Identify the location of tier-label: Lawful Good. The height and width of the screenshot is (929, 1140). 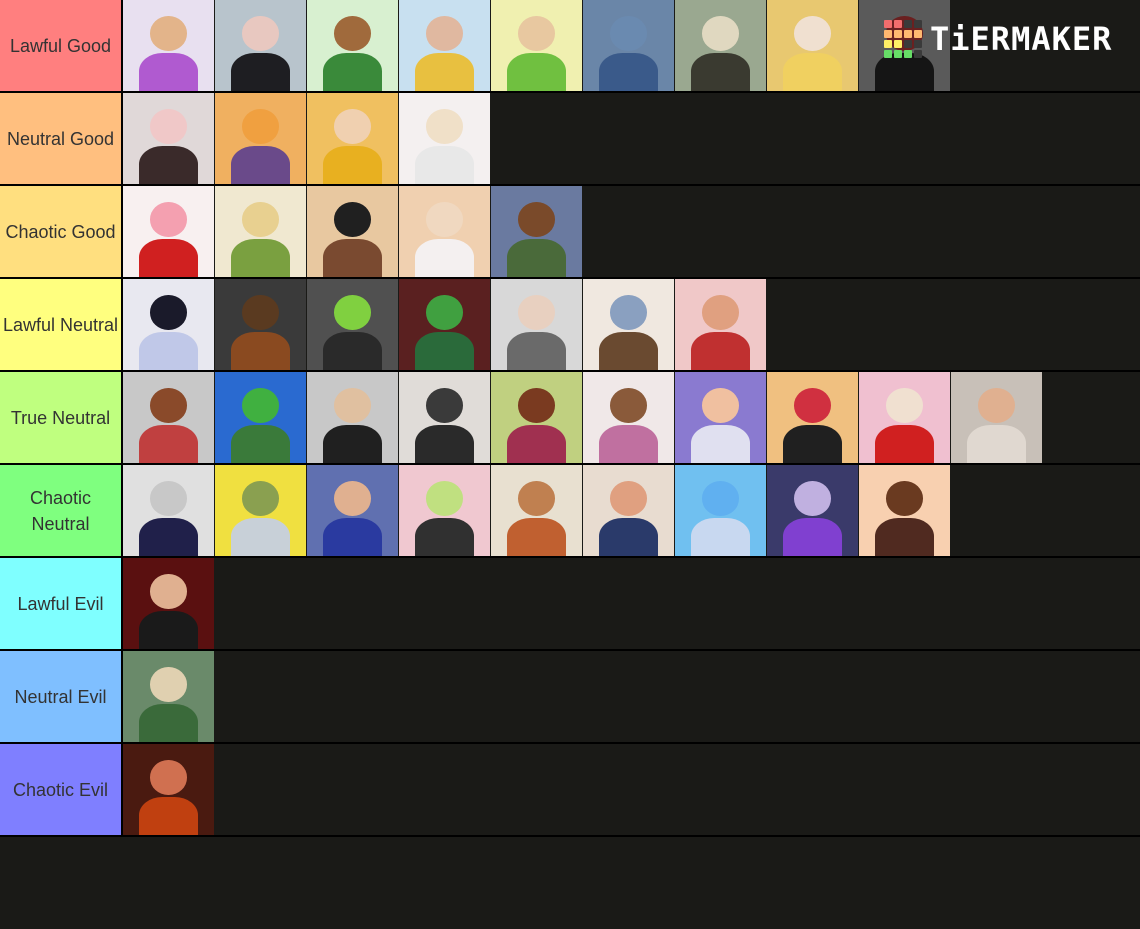
(61, 45).